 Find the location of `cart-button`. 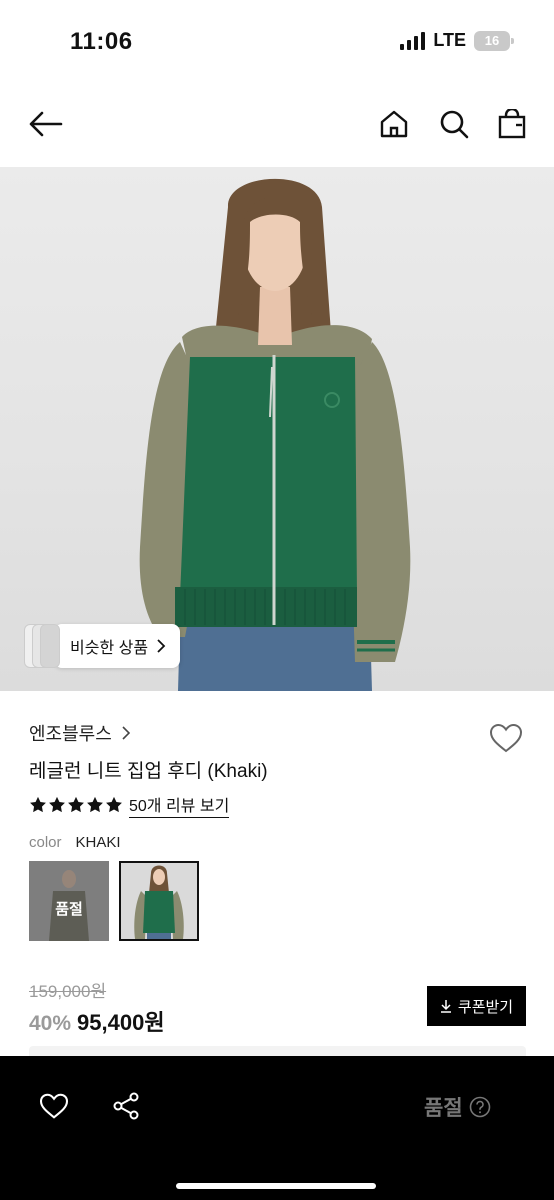

cart-button is located at coordinates (512, 124).